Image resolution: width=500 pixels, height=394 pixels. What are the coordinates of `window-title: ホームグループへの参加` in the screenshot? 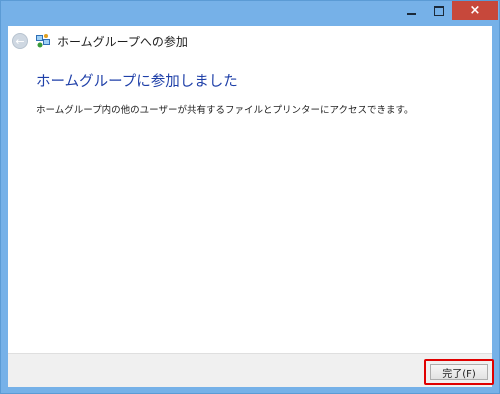 It's located at (122, 42).